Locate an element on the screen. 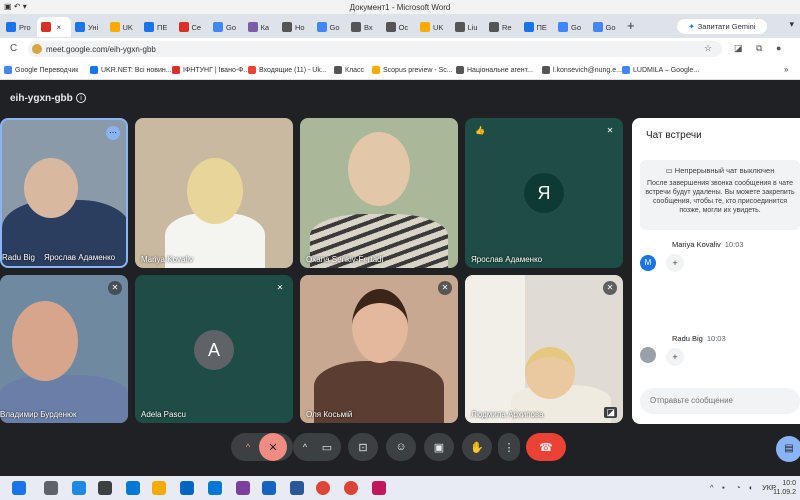 Image resolution: width=800 pixels, height=500 pixels. leave-call-button: ☎ is located at coordinates (546, 447).